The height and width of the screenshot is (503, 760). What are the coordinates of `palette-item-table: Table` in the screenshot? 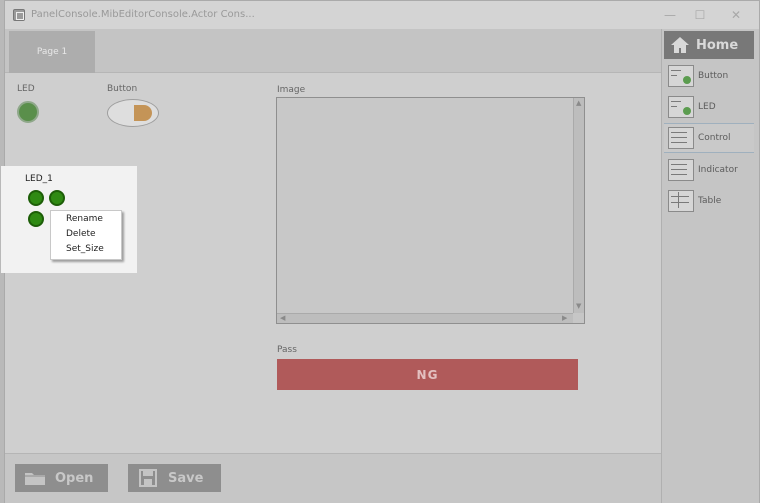 It's located at (709, 201).